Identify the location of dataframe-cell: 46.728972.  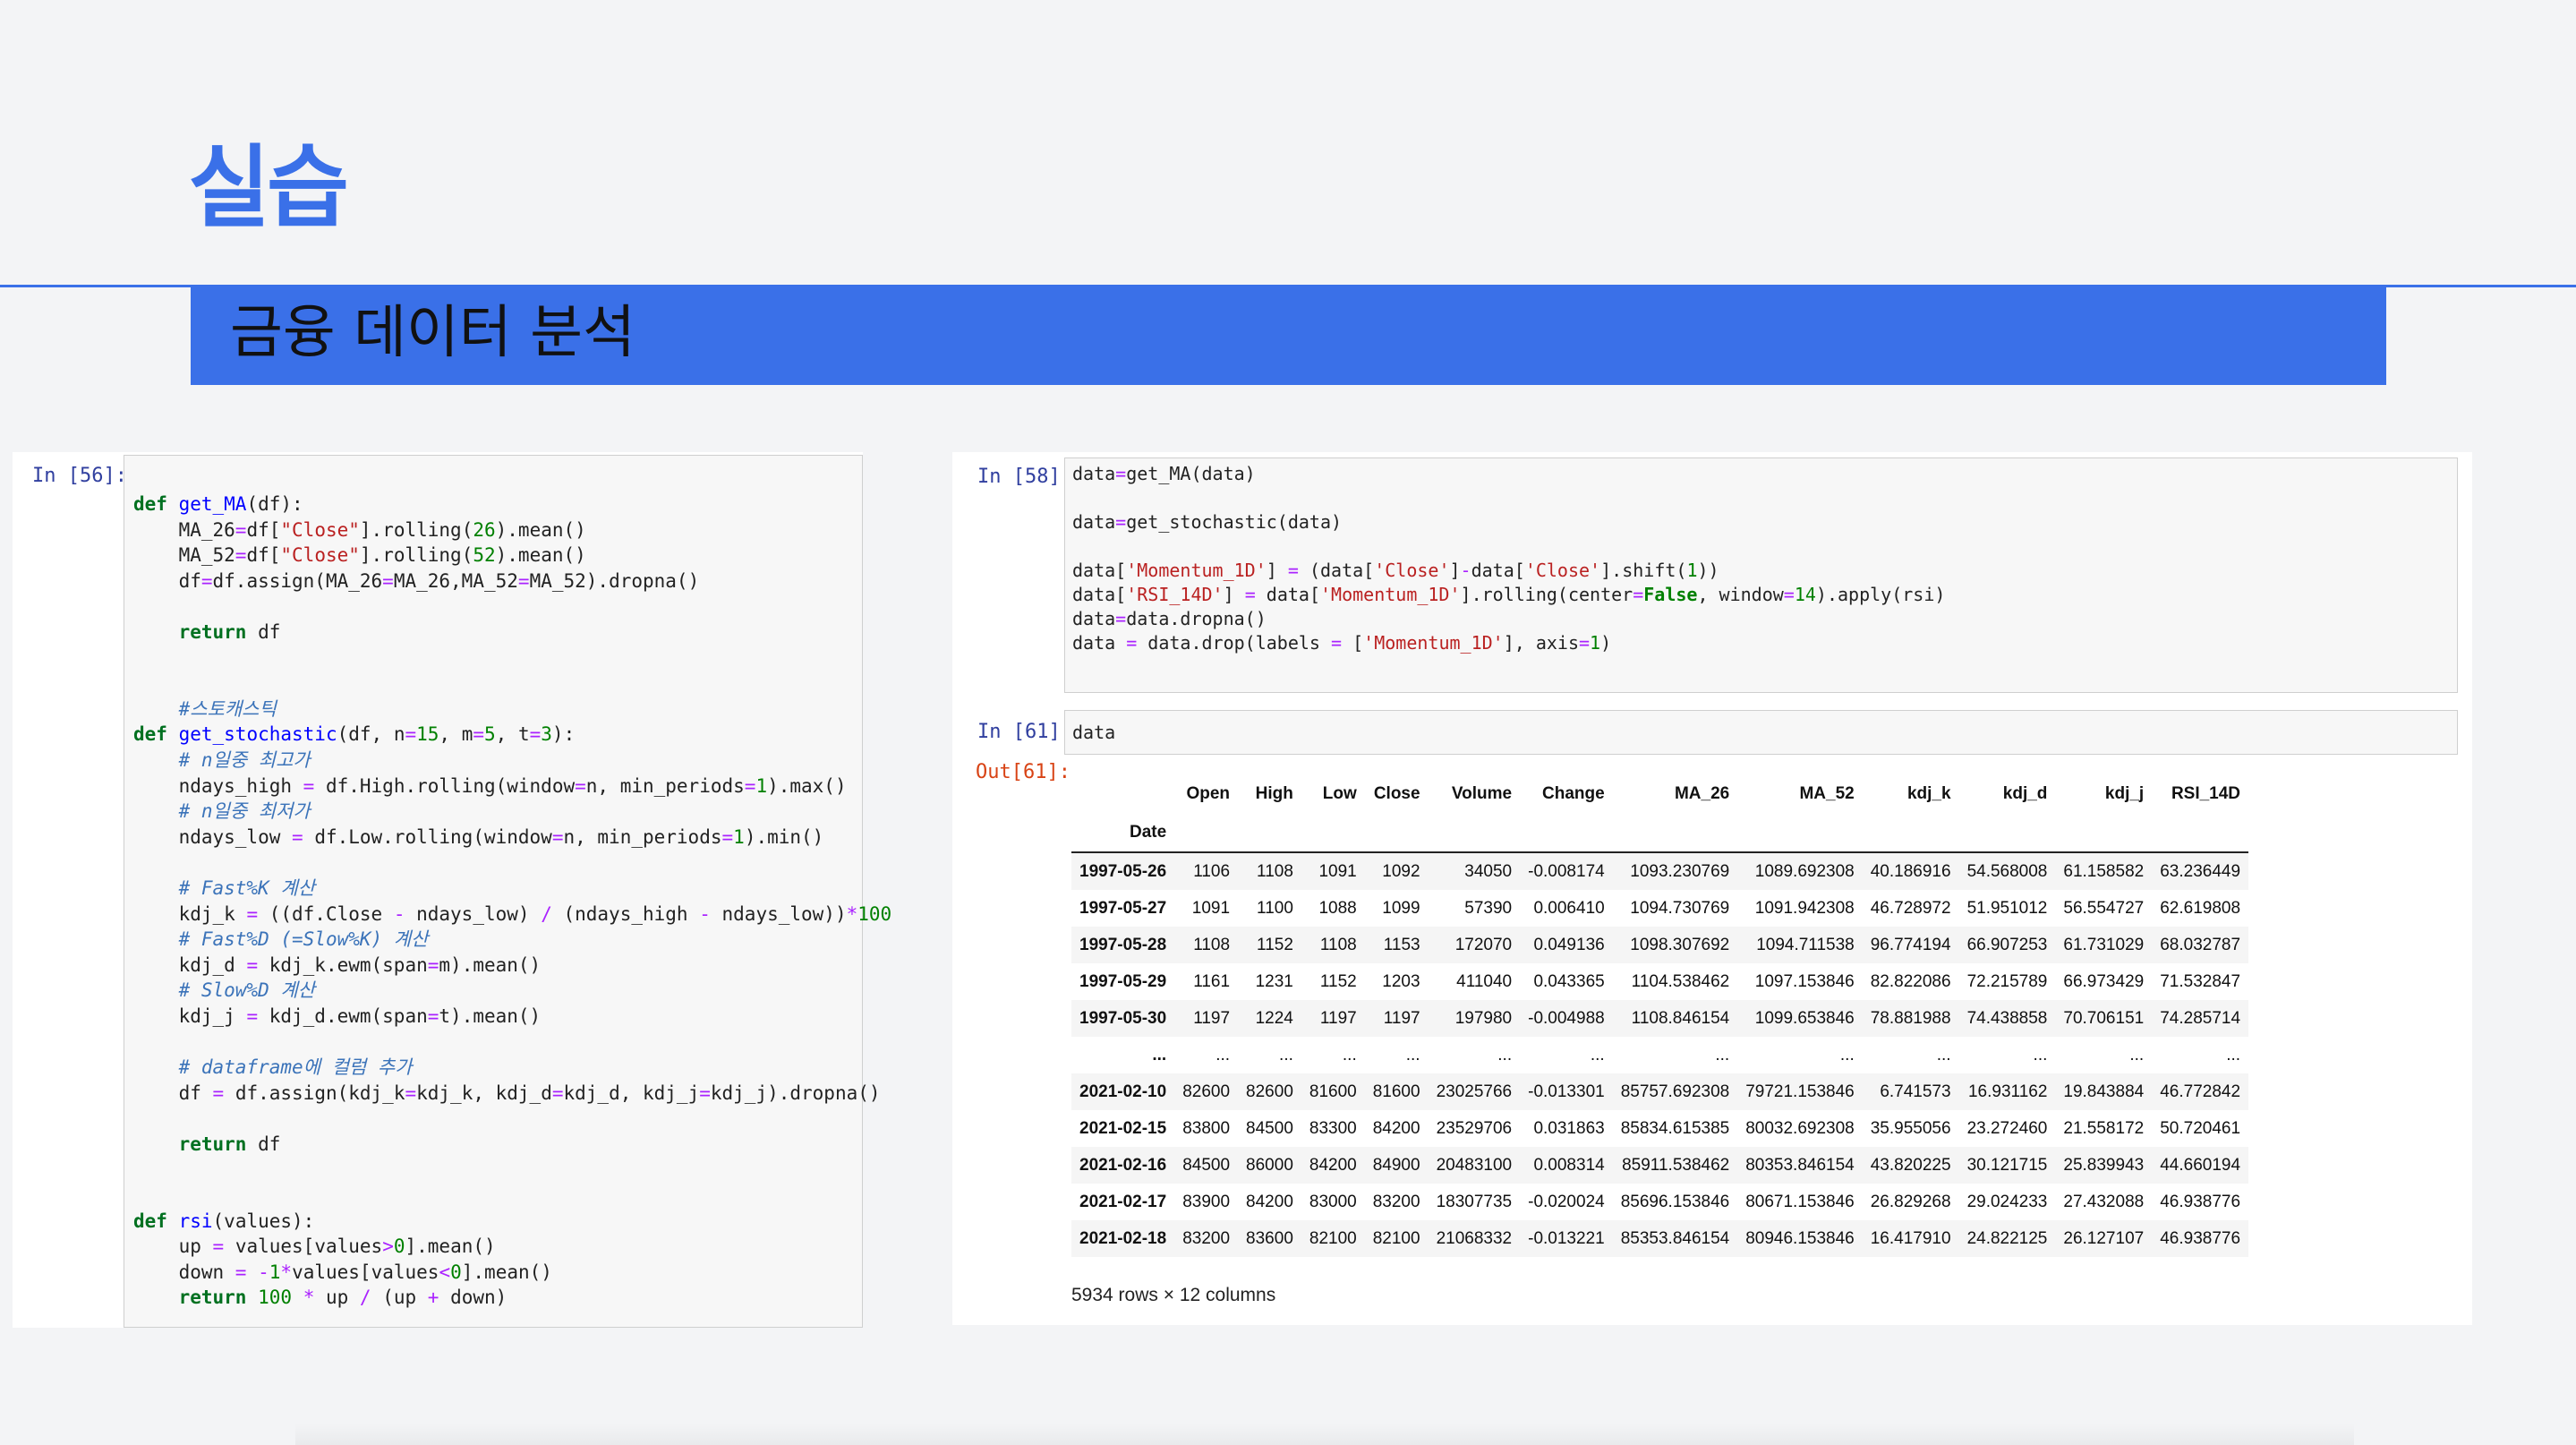
(1910, 908).